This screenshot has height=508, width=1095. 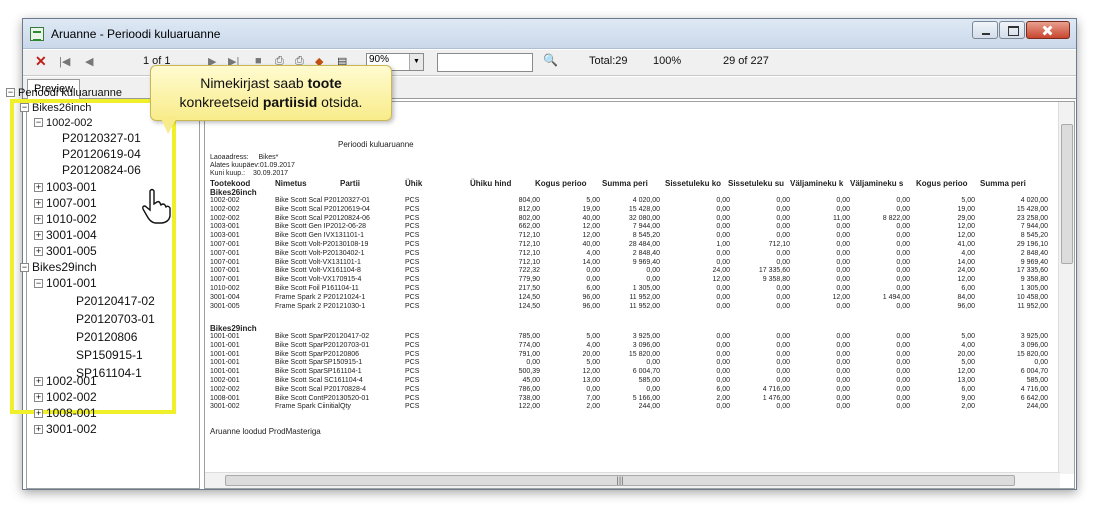 What do you see at coordinates (550, 60) in the screenshot?
I see `binoculars-icon: 🔍` at bounding box center [550, 60].